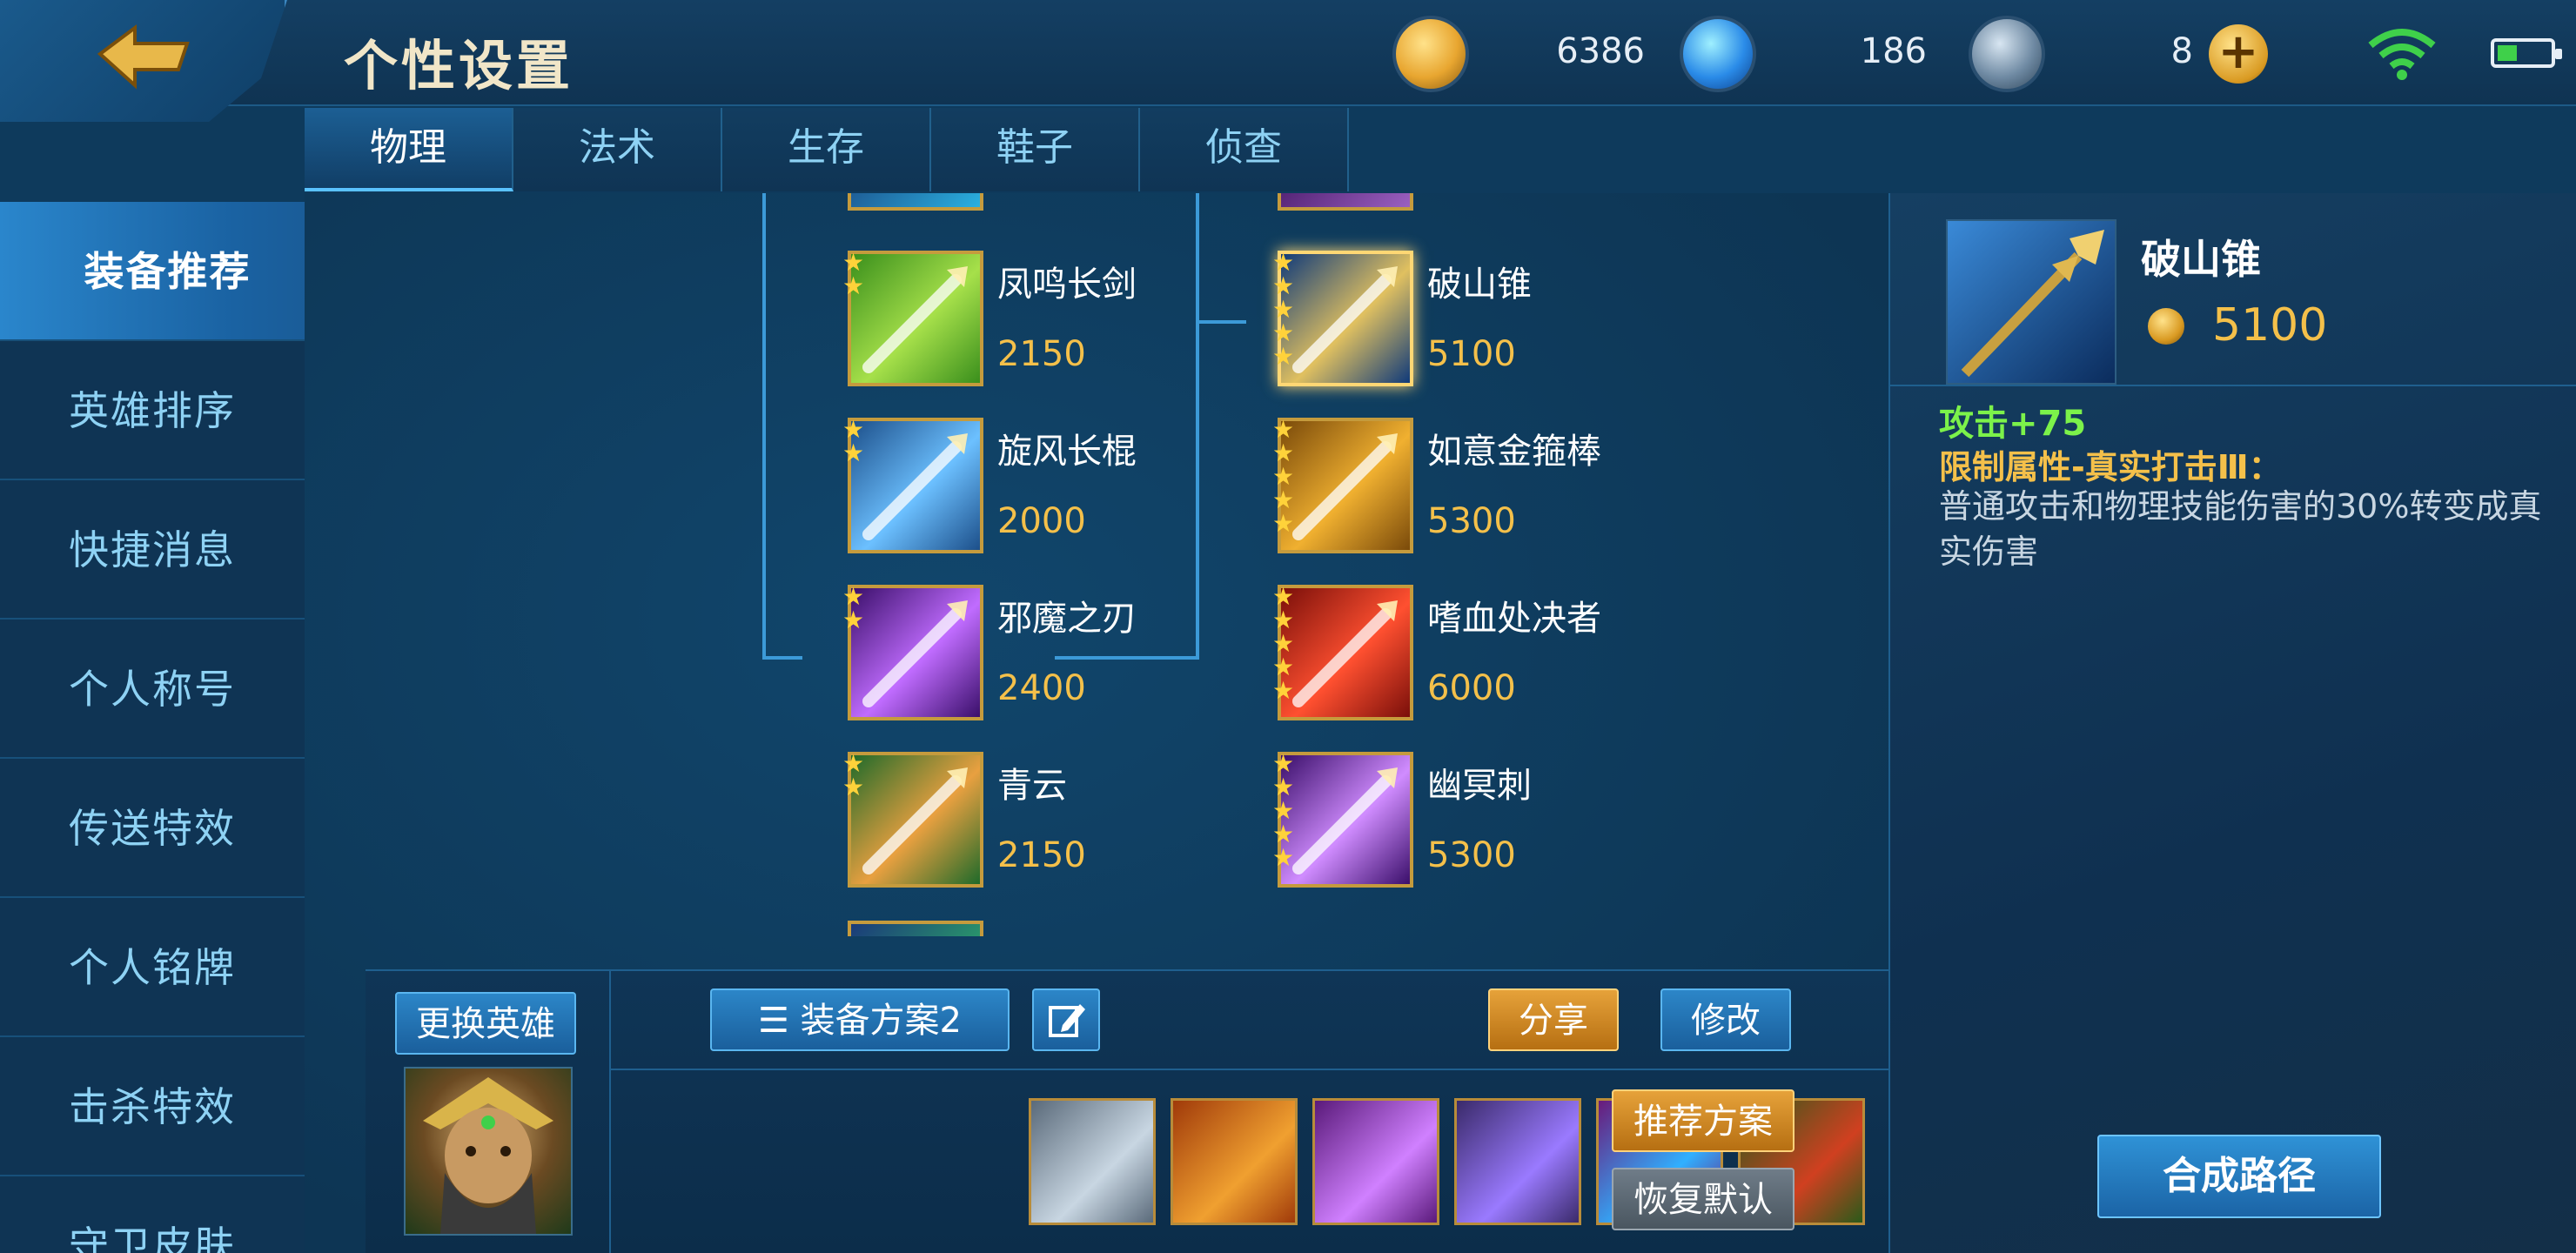 The width and height of the screenshot is (2576, 1253). I want to click on equipment-item-price: 5100, so click(1472, 354).